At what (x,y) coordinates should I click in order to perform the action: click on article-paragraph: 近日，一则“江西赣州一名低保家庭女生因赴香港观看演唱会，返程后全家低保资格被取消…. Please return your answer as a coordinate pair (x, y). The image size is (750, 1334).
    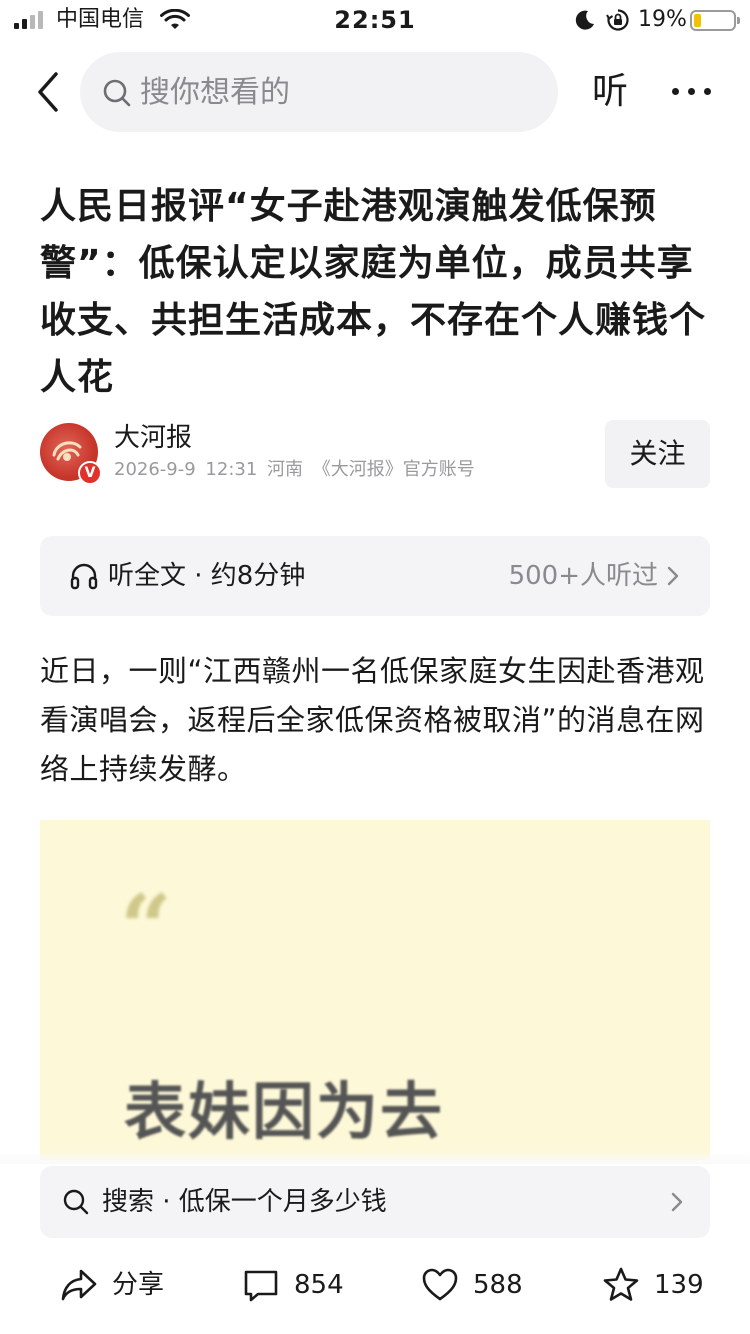
    Looking at the image, I should click on (372, 720).